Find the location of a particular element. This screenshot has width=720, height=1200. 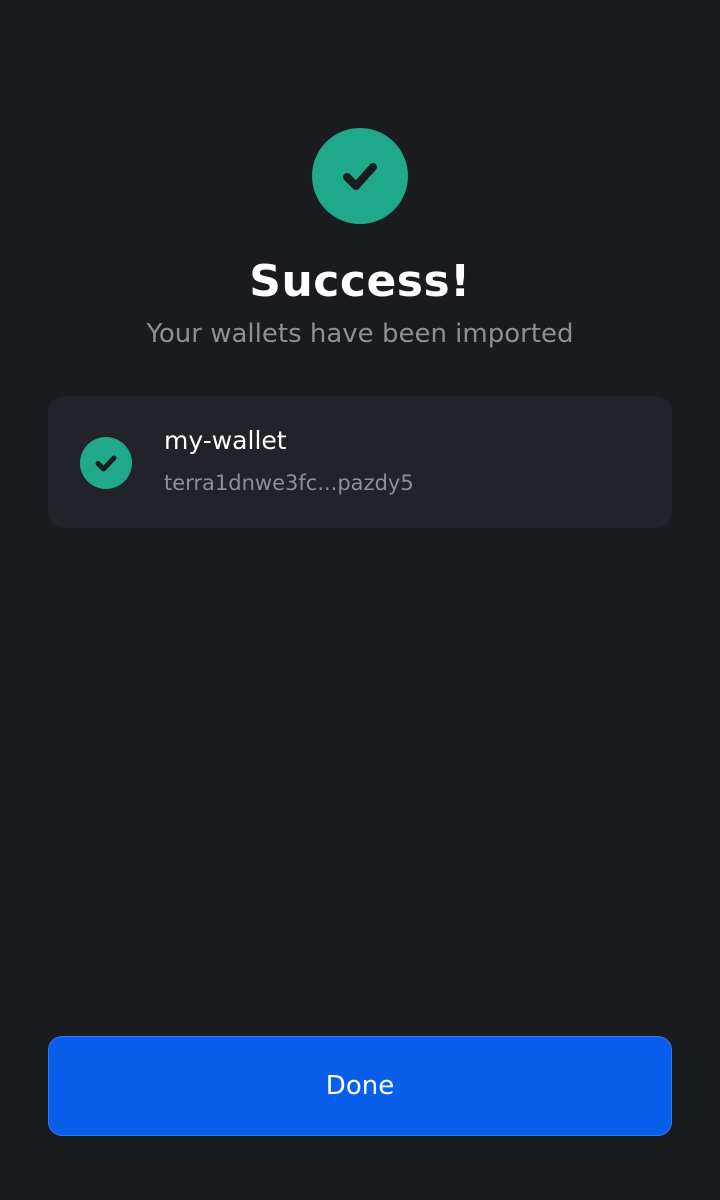

wallet-name: my-wallet is located at coordinates (225, 440).